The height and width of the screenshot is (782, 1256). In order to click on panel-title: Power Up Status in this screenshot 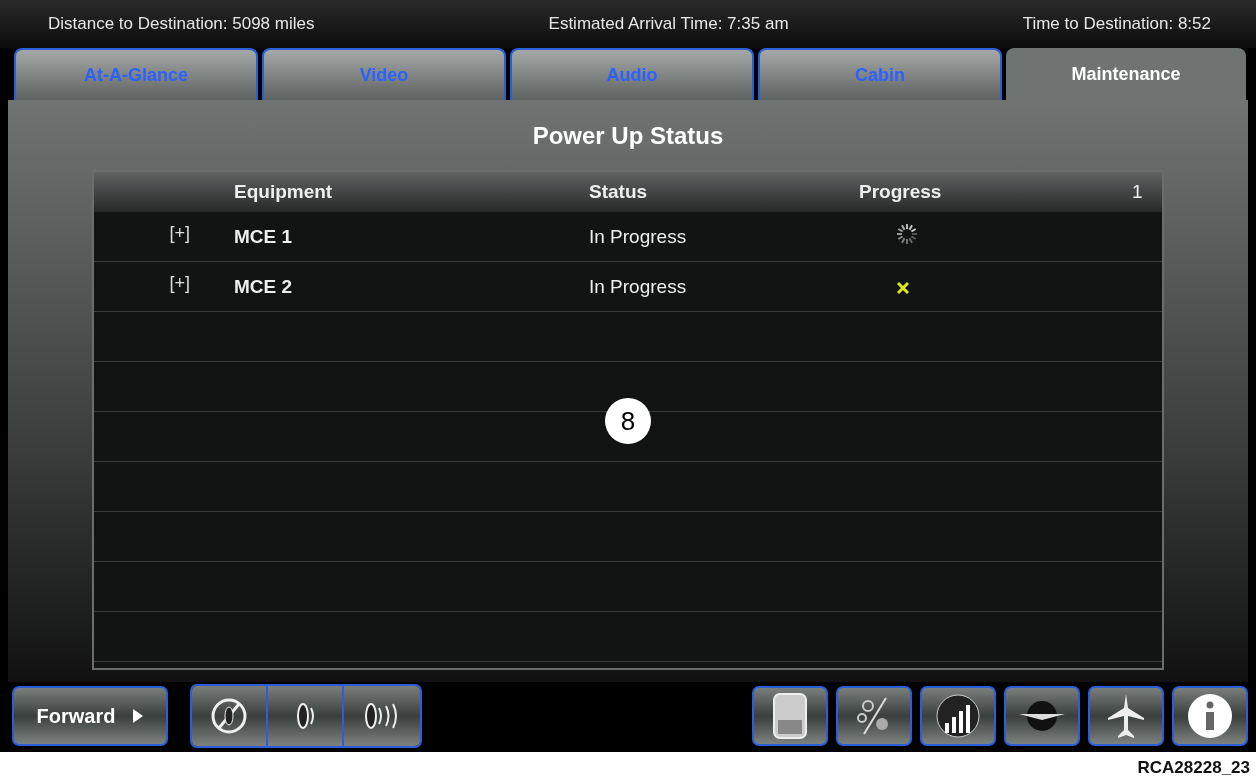, I will do `click(628, 136)`.